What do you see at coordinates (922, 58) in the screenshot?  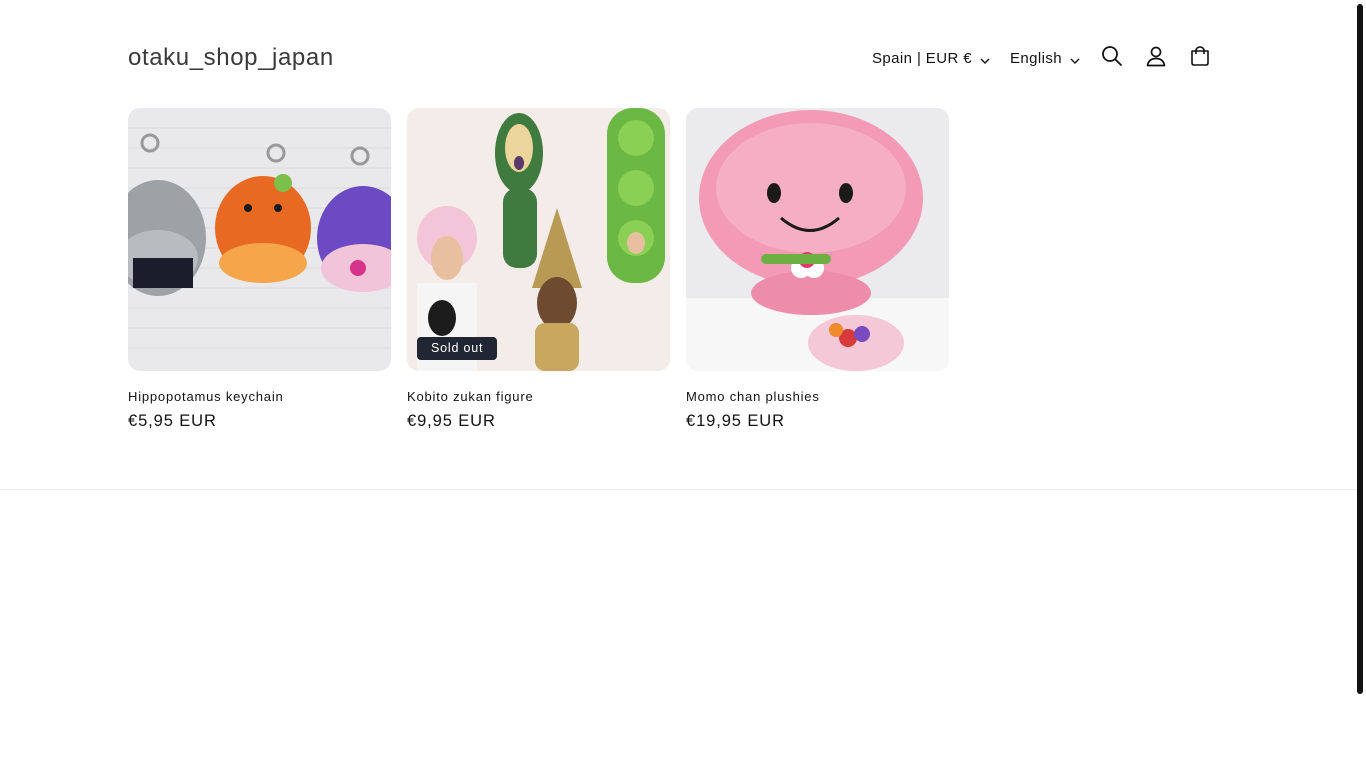 I see `country-selector-label: Spain | EUR €` at bounding box center [922, 58].